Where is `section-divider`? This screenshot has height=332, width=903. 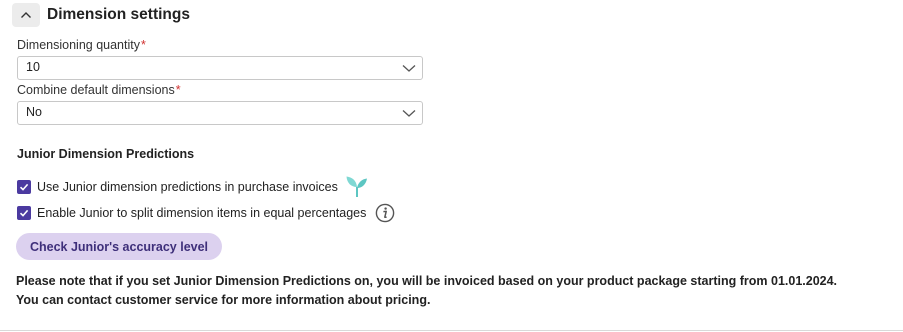
section-divider is located at coordinates (451, 330).